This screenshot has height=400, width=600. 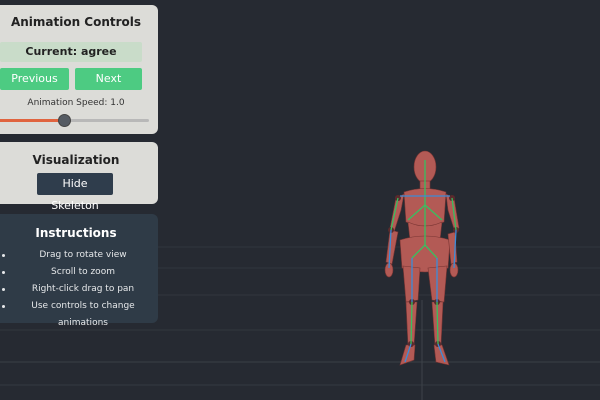 I want to click on animation-speed-label: Animation Speed: 1.0, so click(x=76, y=103).